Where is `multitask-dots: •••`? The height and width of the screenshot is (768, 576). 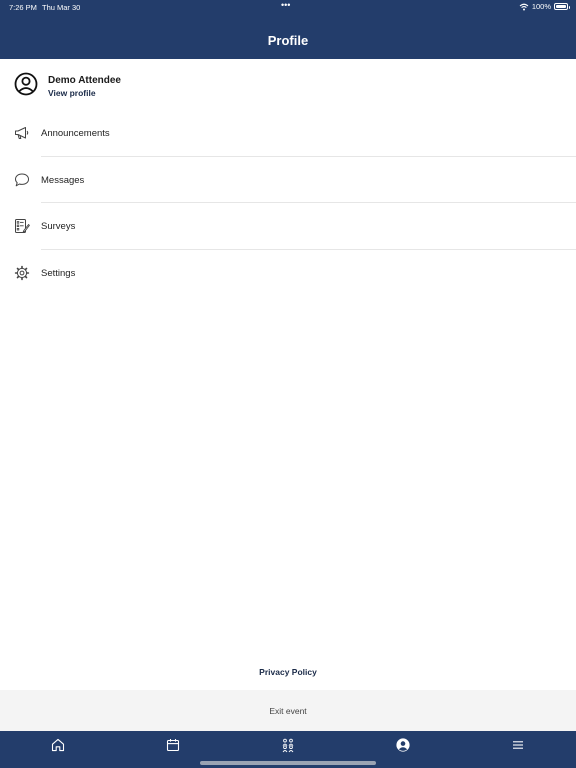 multitask-dots: ••• is located at coordinates (285, 5).